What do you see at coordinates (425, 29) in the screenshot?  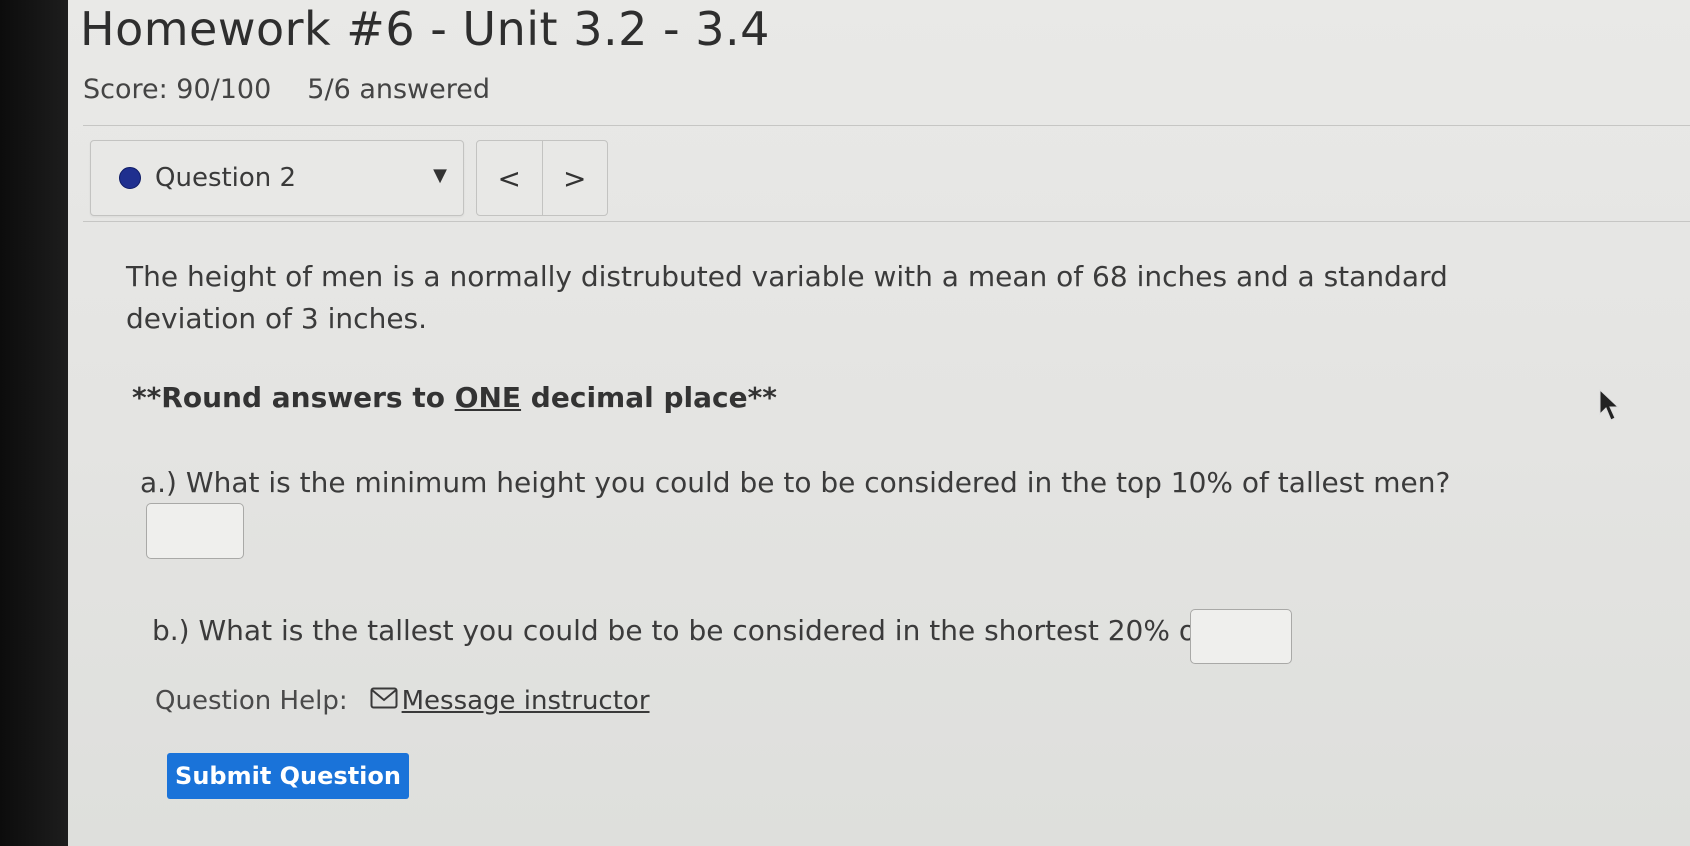 I see `assignment-title: Homework #6 - Unit 3.2 - 3.4` at bounding box center [425, 29].